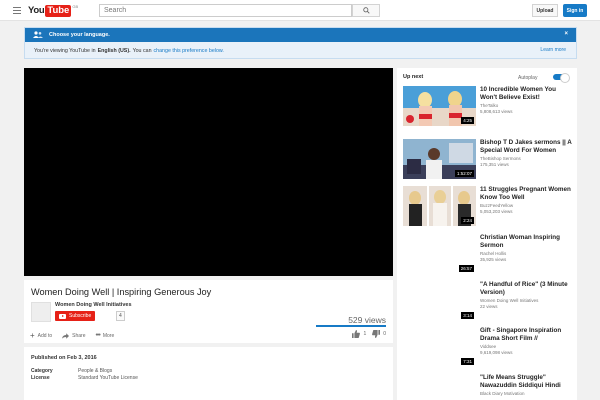 This screenshot has height=400, width=600. I want to click on video-channel: Viddsee, so click(488, 346).